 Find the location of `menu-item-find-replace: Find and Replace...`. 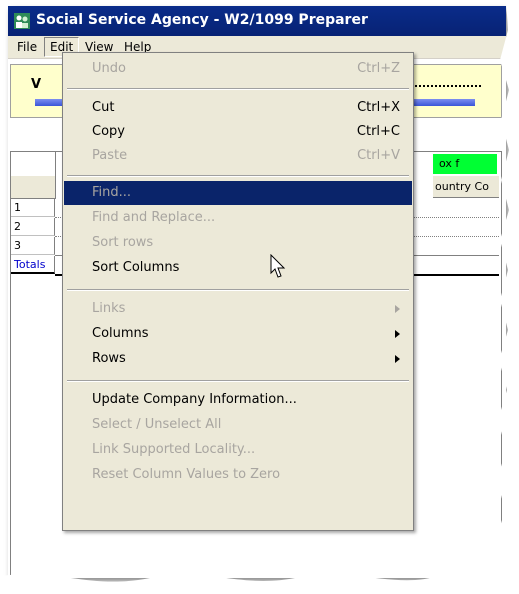

menu-item-find-replace: Find and Replace... is located at coordinates (238, 218).